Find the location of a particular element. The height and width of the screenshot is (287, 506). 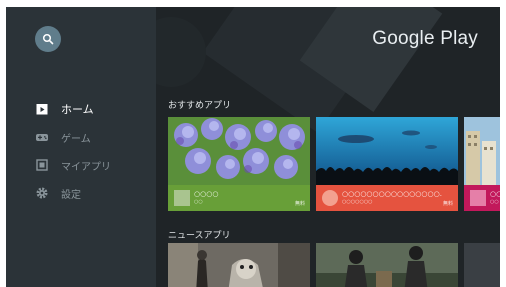

search-button is located at coordinates (48, 39).